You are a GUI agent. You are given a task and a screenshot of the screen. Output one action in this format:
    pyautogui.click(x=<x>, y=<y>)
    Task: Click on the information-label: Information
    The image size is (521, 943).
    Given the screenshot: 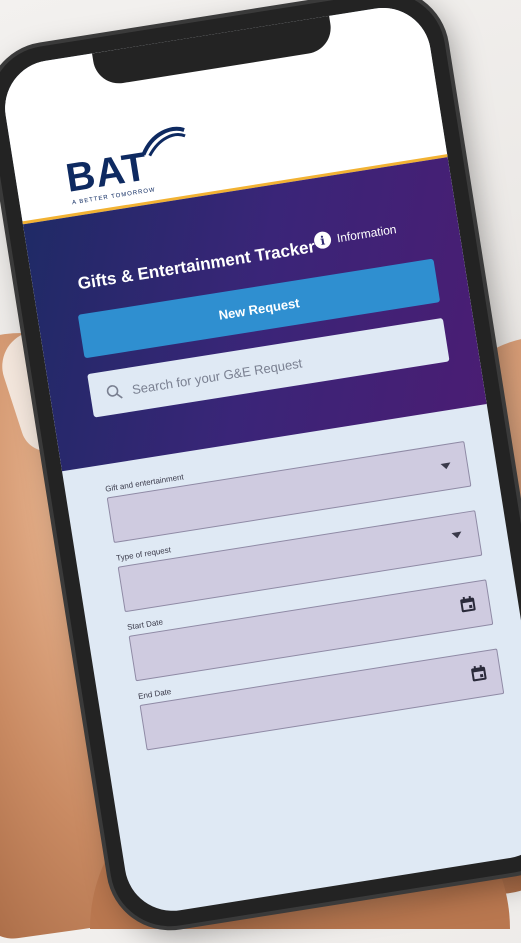 What is the action you would take?
    pyautogui.click(x=366, y=233)
    